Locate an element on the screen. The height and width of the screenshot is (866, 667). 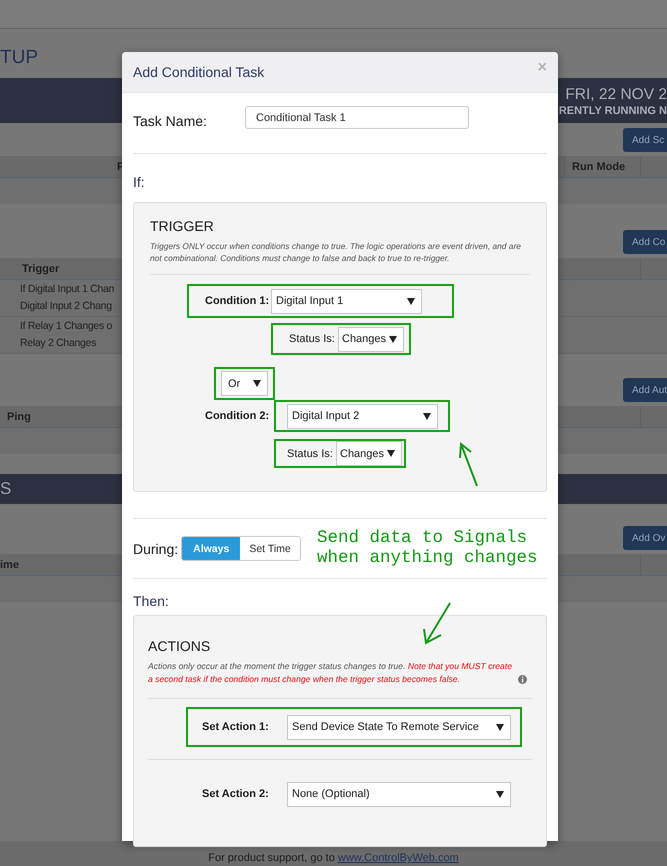
dropdown: Send Device State To Remote Service is located at coordinates (399, 727).